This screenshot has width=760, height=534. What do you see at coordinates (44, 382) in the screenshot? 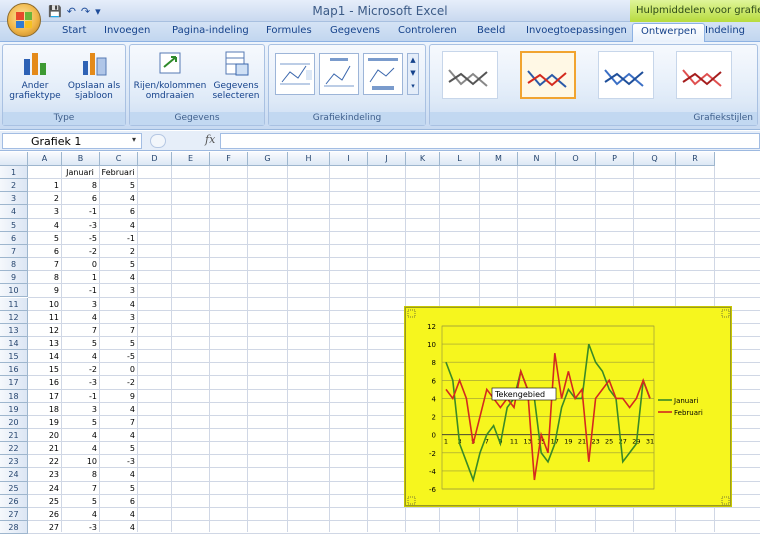
I see `cell-a17: 16` at bounding box center [44, 382].